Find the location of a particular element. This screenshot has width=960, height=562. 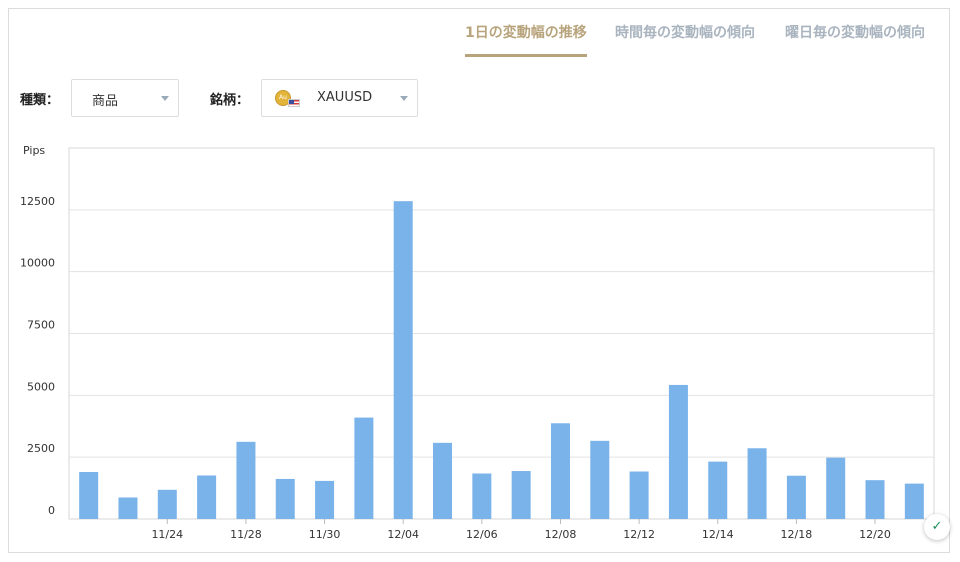

chat-widget-icon: ✓ is located at coordinates (937, 527).